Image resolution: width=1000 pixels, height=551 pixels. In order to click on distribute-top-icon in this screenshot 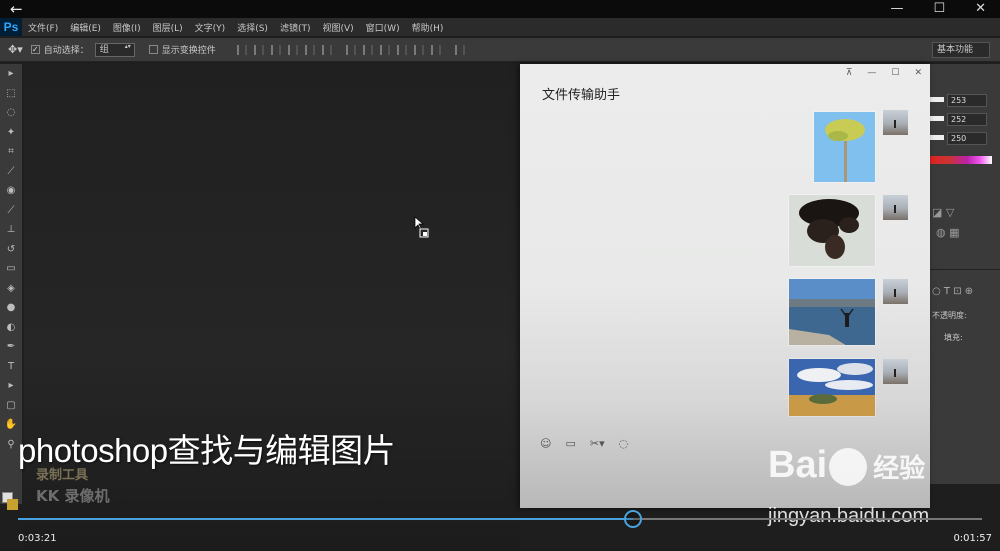, I will do `click(350, 49)`.